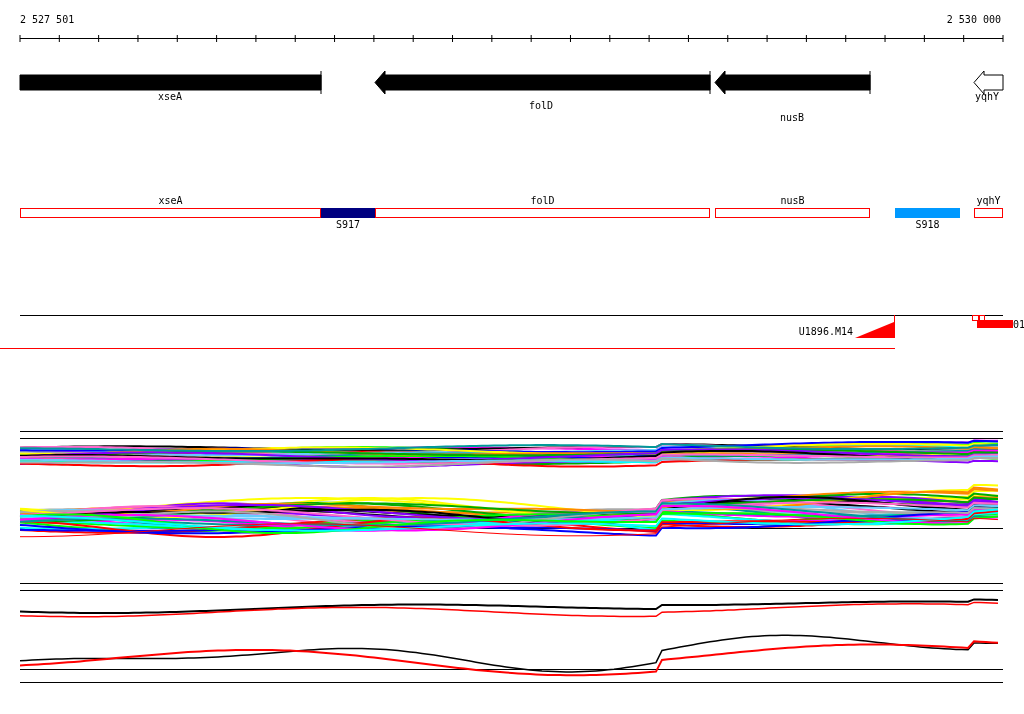  Describe the element at coordinates (973, 19) in the screenshot. I see `coordinate-label: 2 530 000` at that location.